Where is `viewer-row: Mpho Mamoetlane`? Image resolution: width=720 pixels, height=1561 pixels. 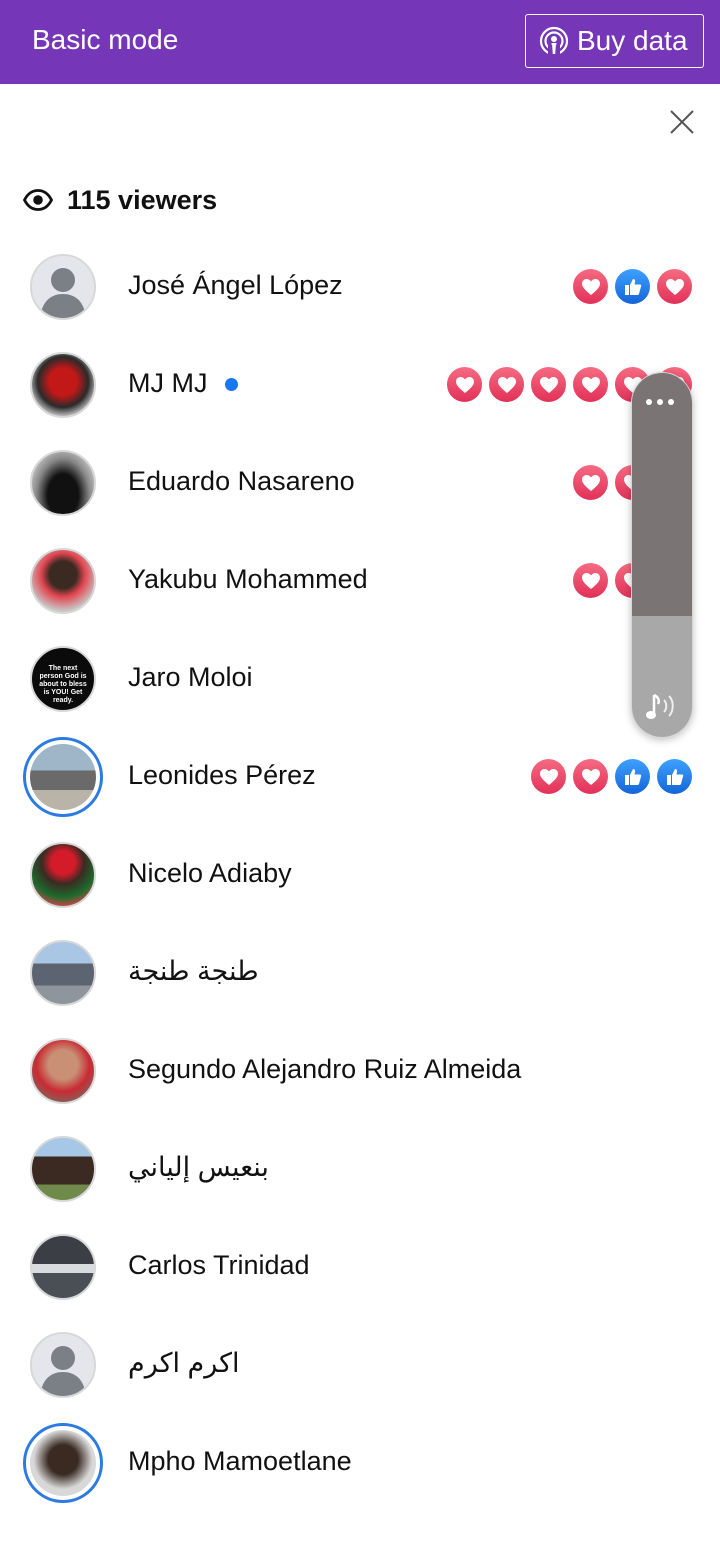
viewer-row: Mpho Mamoetlane is located at coordinates (360, 1492).